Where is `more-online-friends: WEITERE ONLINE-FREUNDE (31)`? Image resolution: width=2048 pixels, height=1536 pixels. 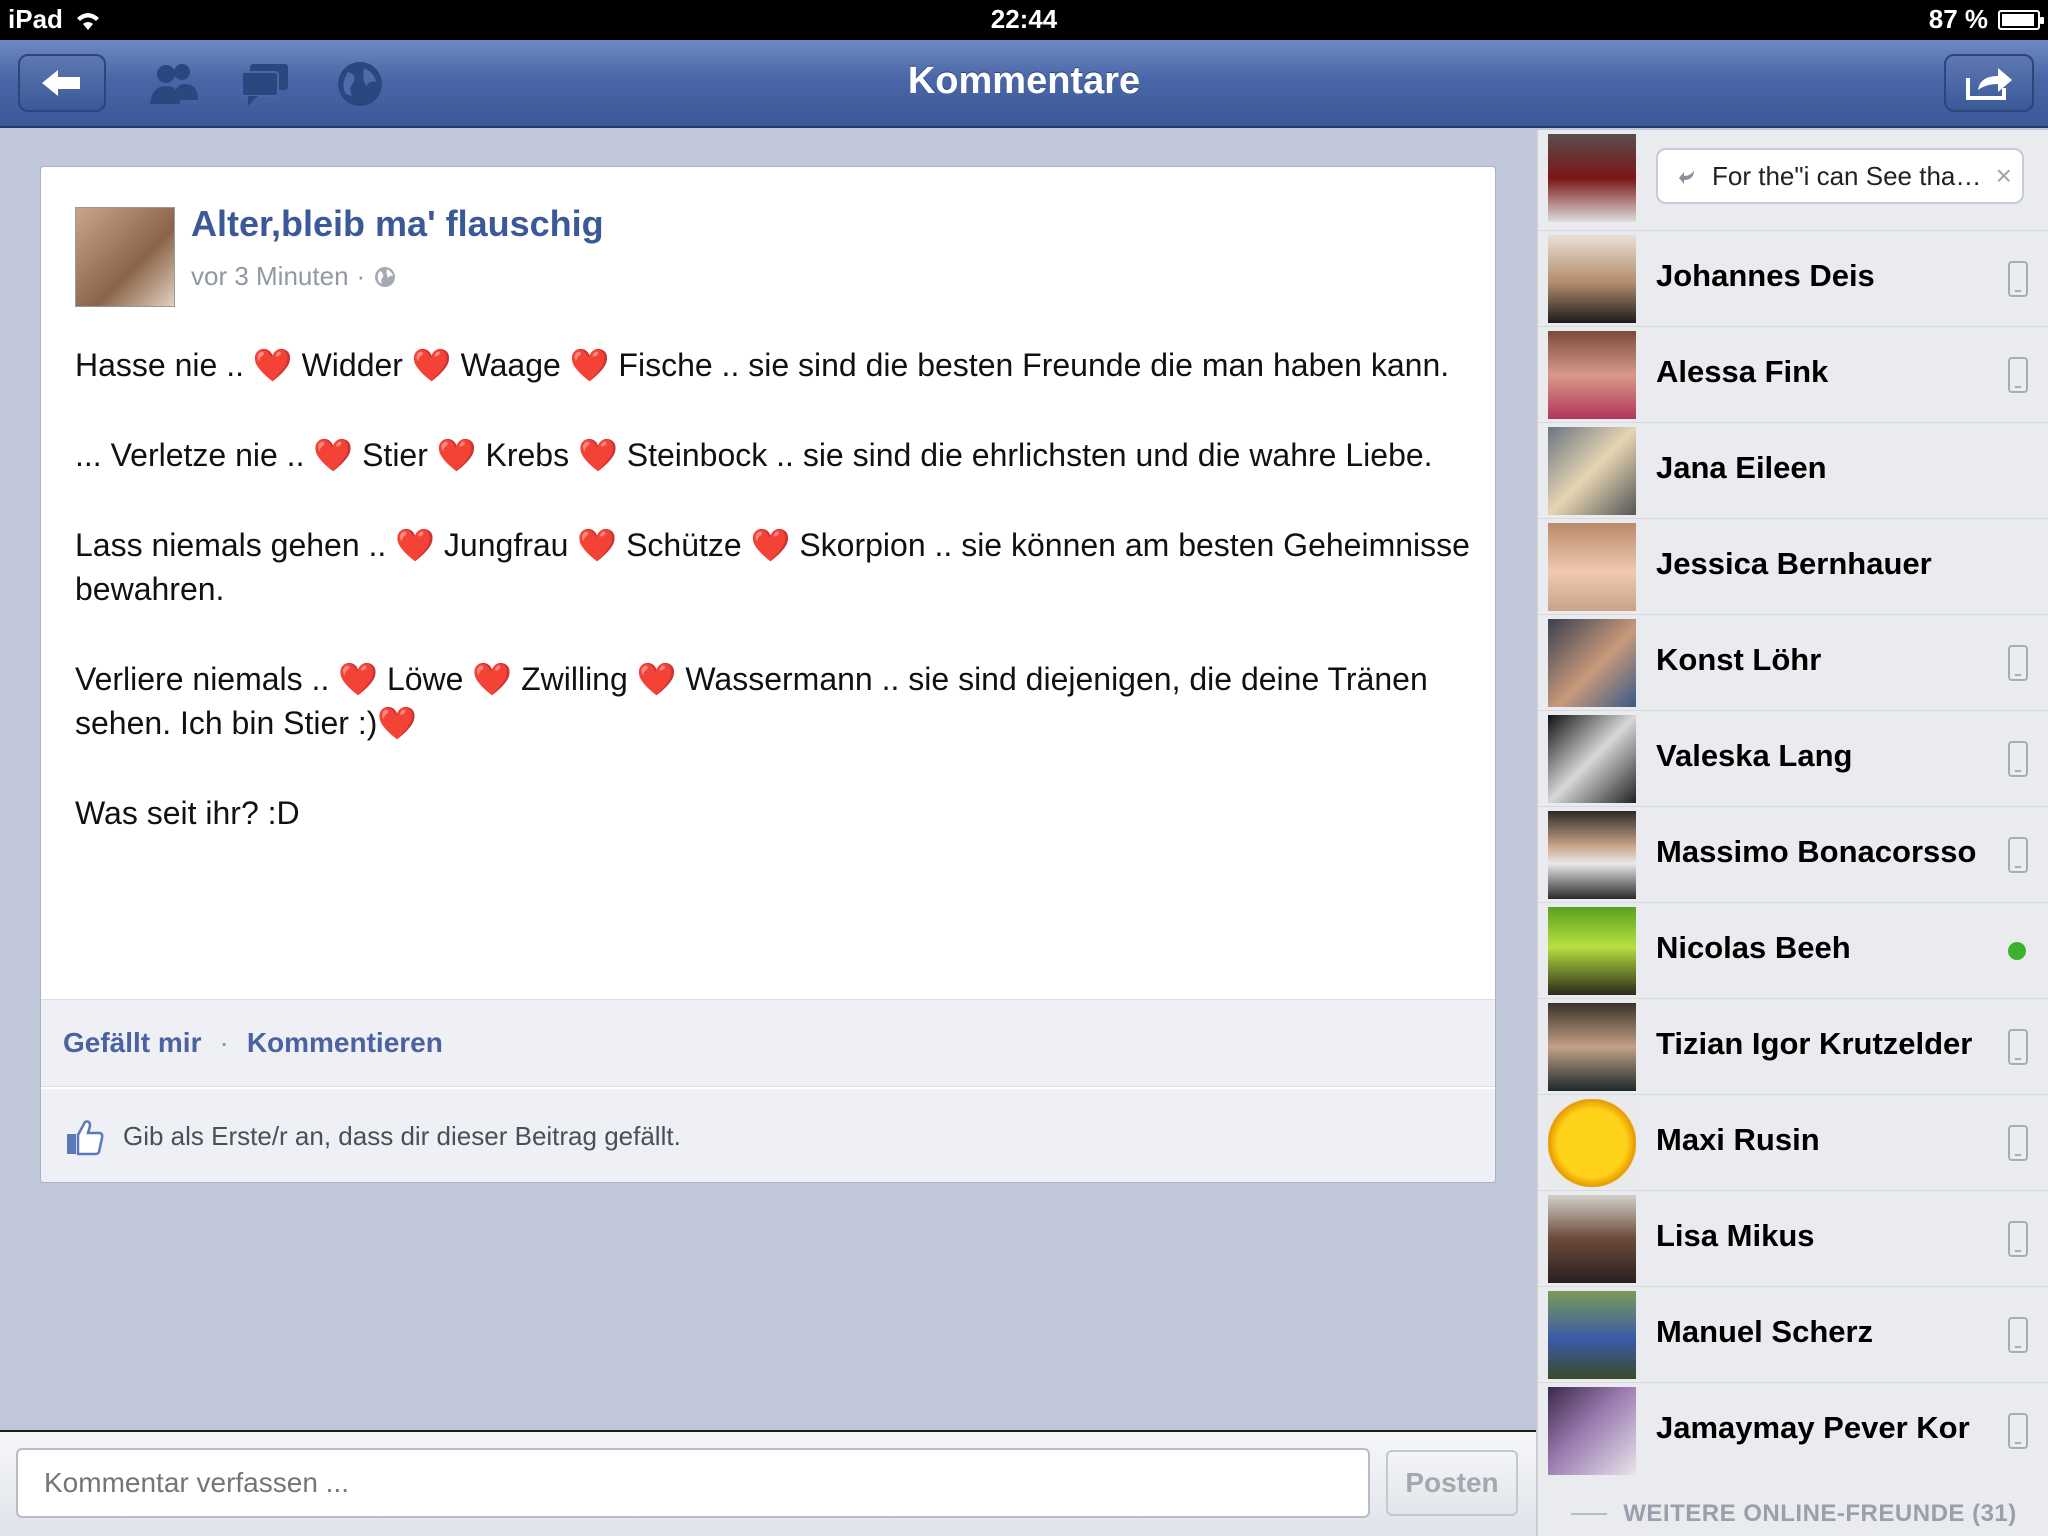 more-online-friends: WEITERE ONLINE-FREUNDE (31) is located at coordinates (1793, 1514).